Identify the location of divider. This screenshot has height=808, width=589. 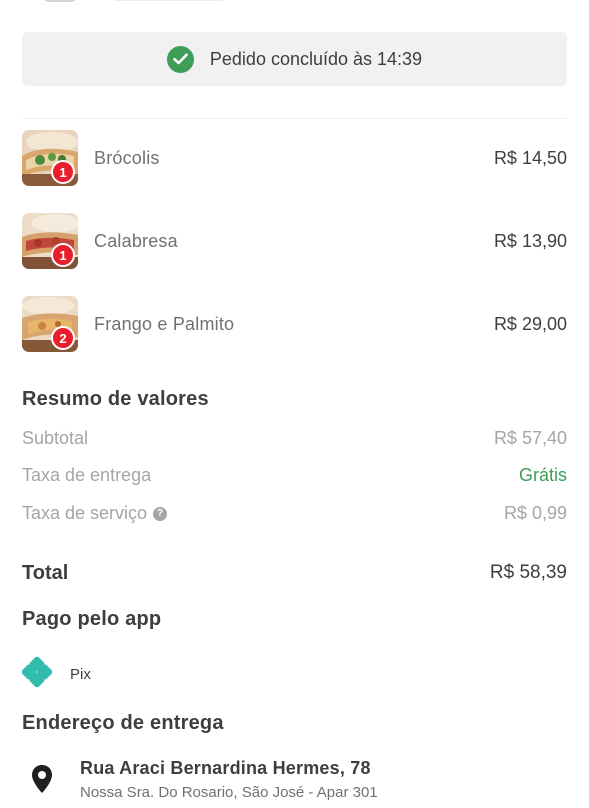
(294, 118).